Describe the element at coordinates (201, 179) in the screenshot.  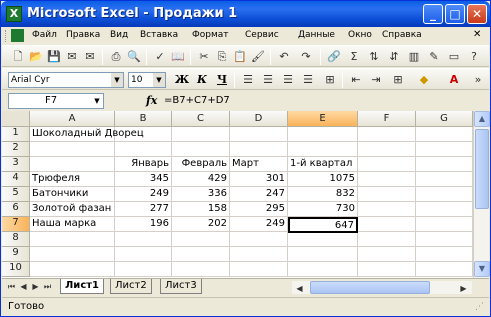
I see `cell-c4: 429` at that location.